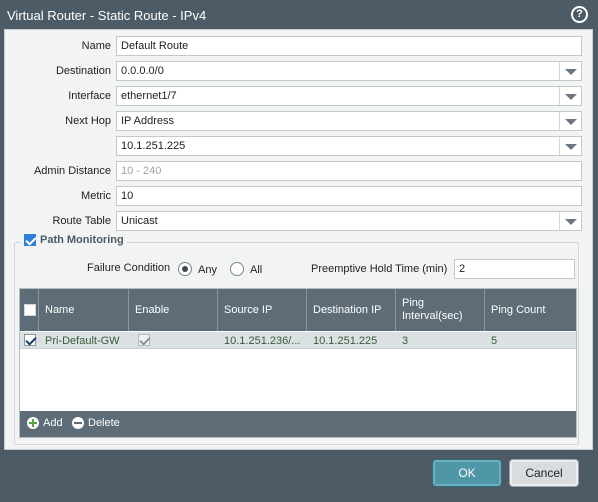 The image size is (598, 502). What do you see at coordinates (96, 196) in the screenshot?
I see `metric-label: Metric` at bounding box center [96, 196].